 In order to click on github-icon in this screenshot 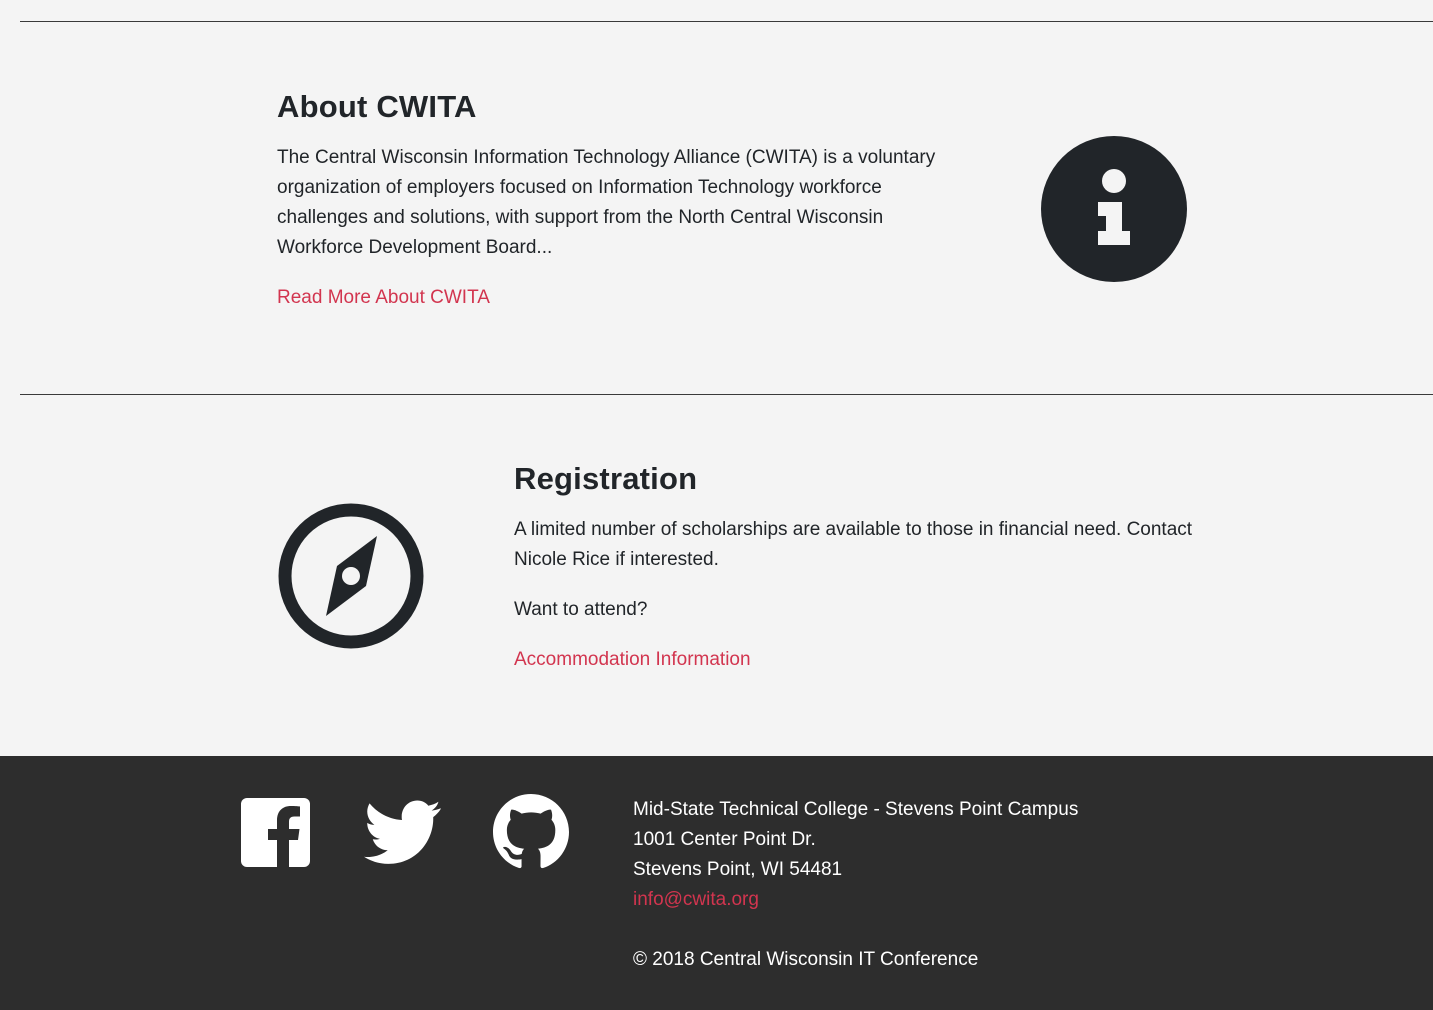, I will do `click(531, 831)`.